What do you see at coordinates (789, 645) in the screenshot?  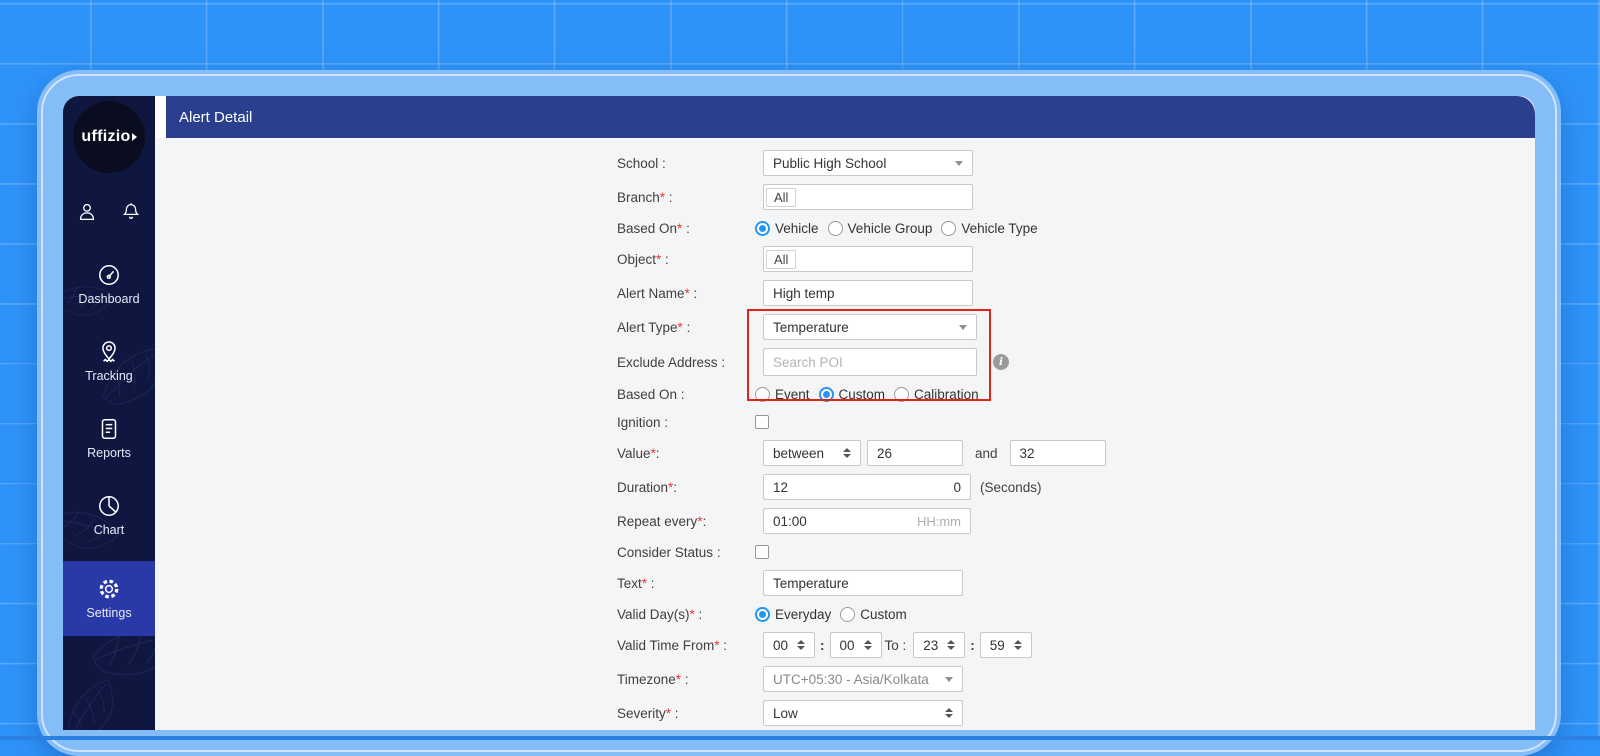 I see `from-hour-stepper: 00` at bounding box center [789, 645].